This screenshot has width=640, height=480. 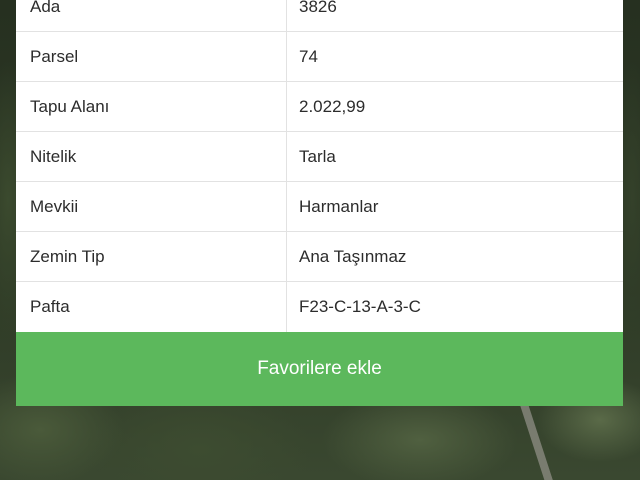 What do you see at coordinates (151, 106) in the screenshot?
I see `row-label: Tapu Alanı` at bounding box center [151, 106].